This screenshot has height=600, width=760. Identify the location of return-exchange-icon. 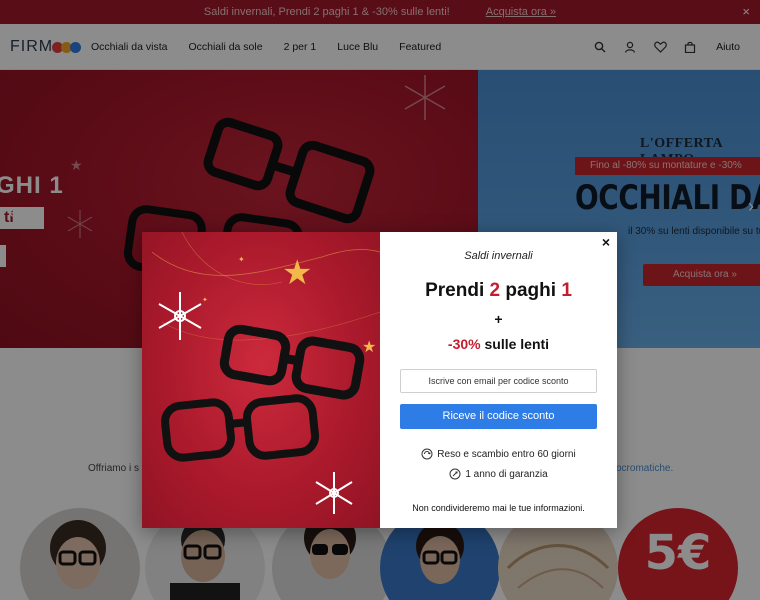
(427, 454).